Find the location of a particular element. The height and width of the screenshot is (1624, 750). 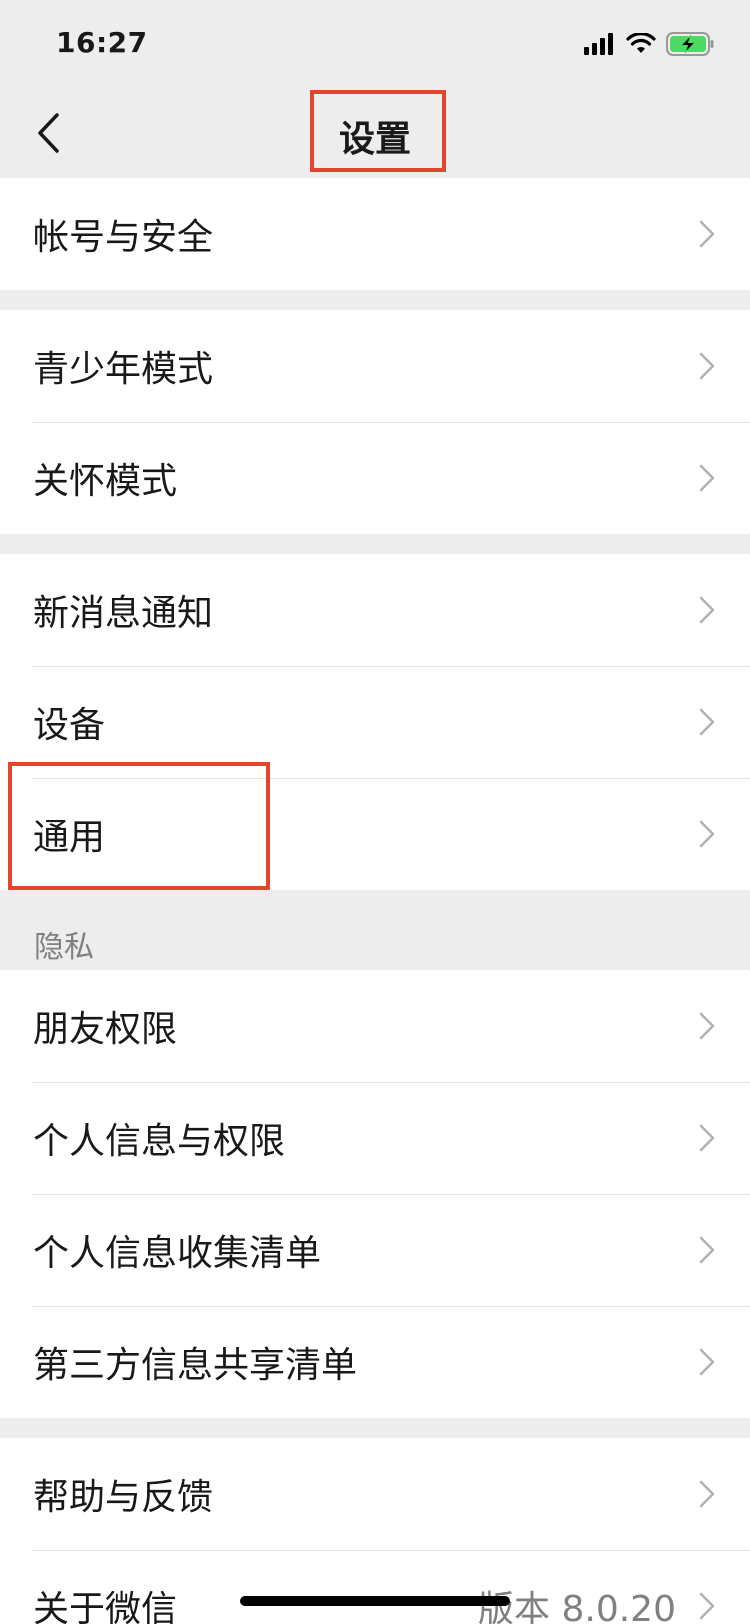

status-bar: 16:27 is located at coordinates (375, 44).